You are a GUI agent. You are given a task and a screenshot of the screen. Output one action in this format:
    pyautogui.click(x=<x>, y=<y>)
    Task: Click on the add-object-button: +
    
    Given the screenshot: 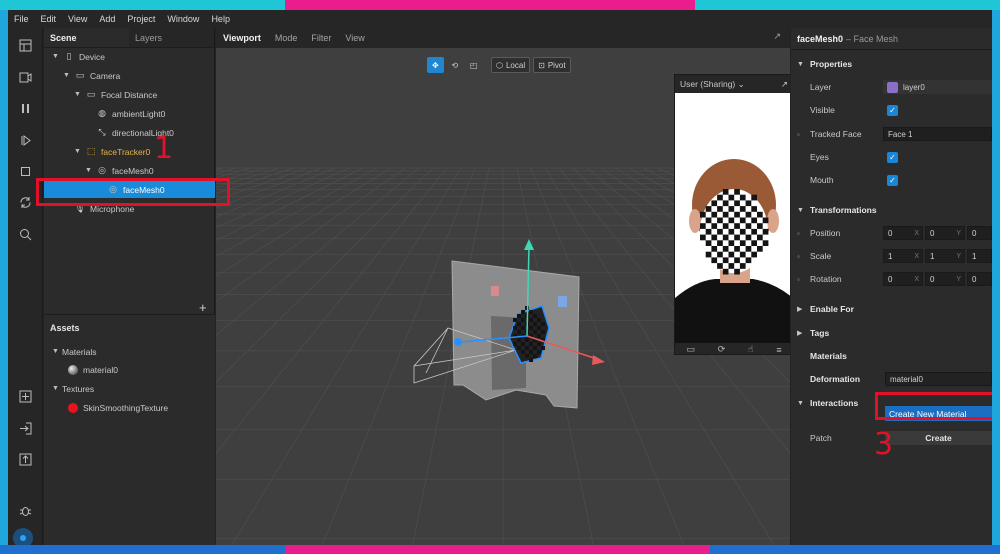 What is the action you would take?
    pyautogui.click(x=203, y=307)
    